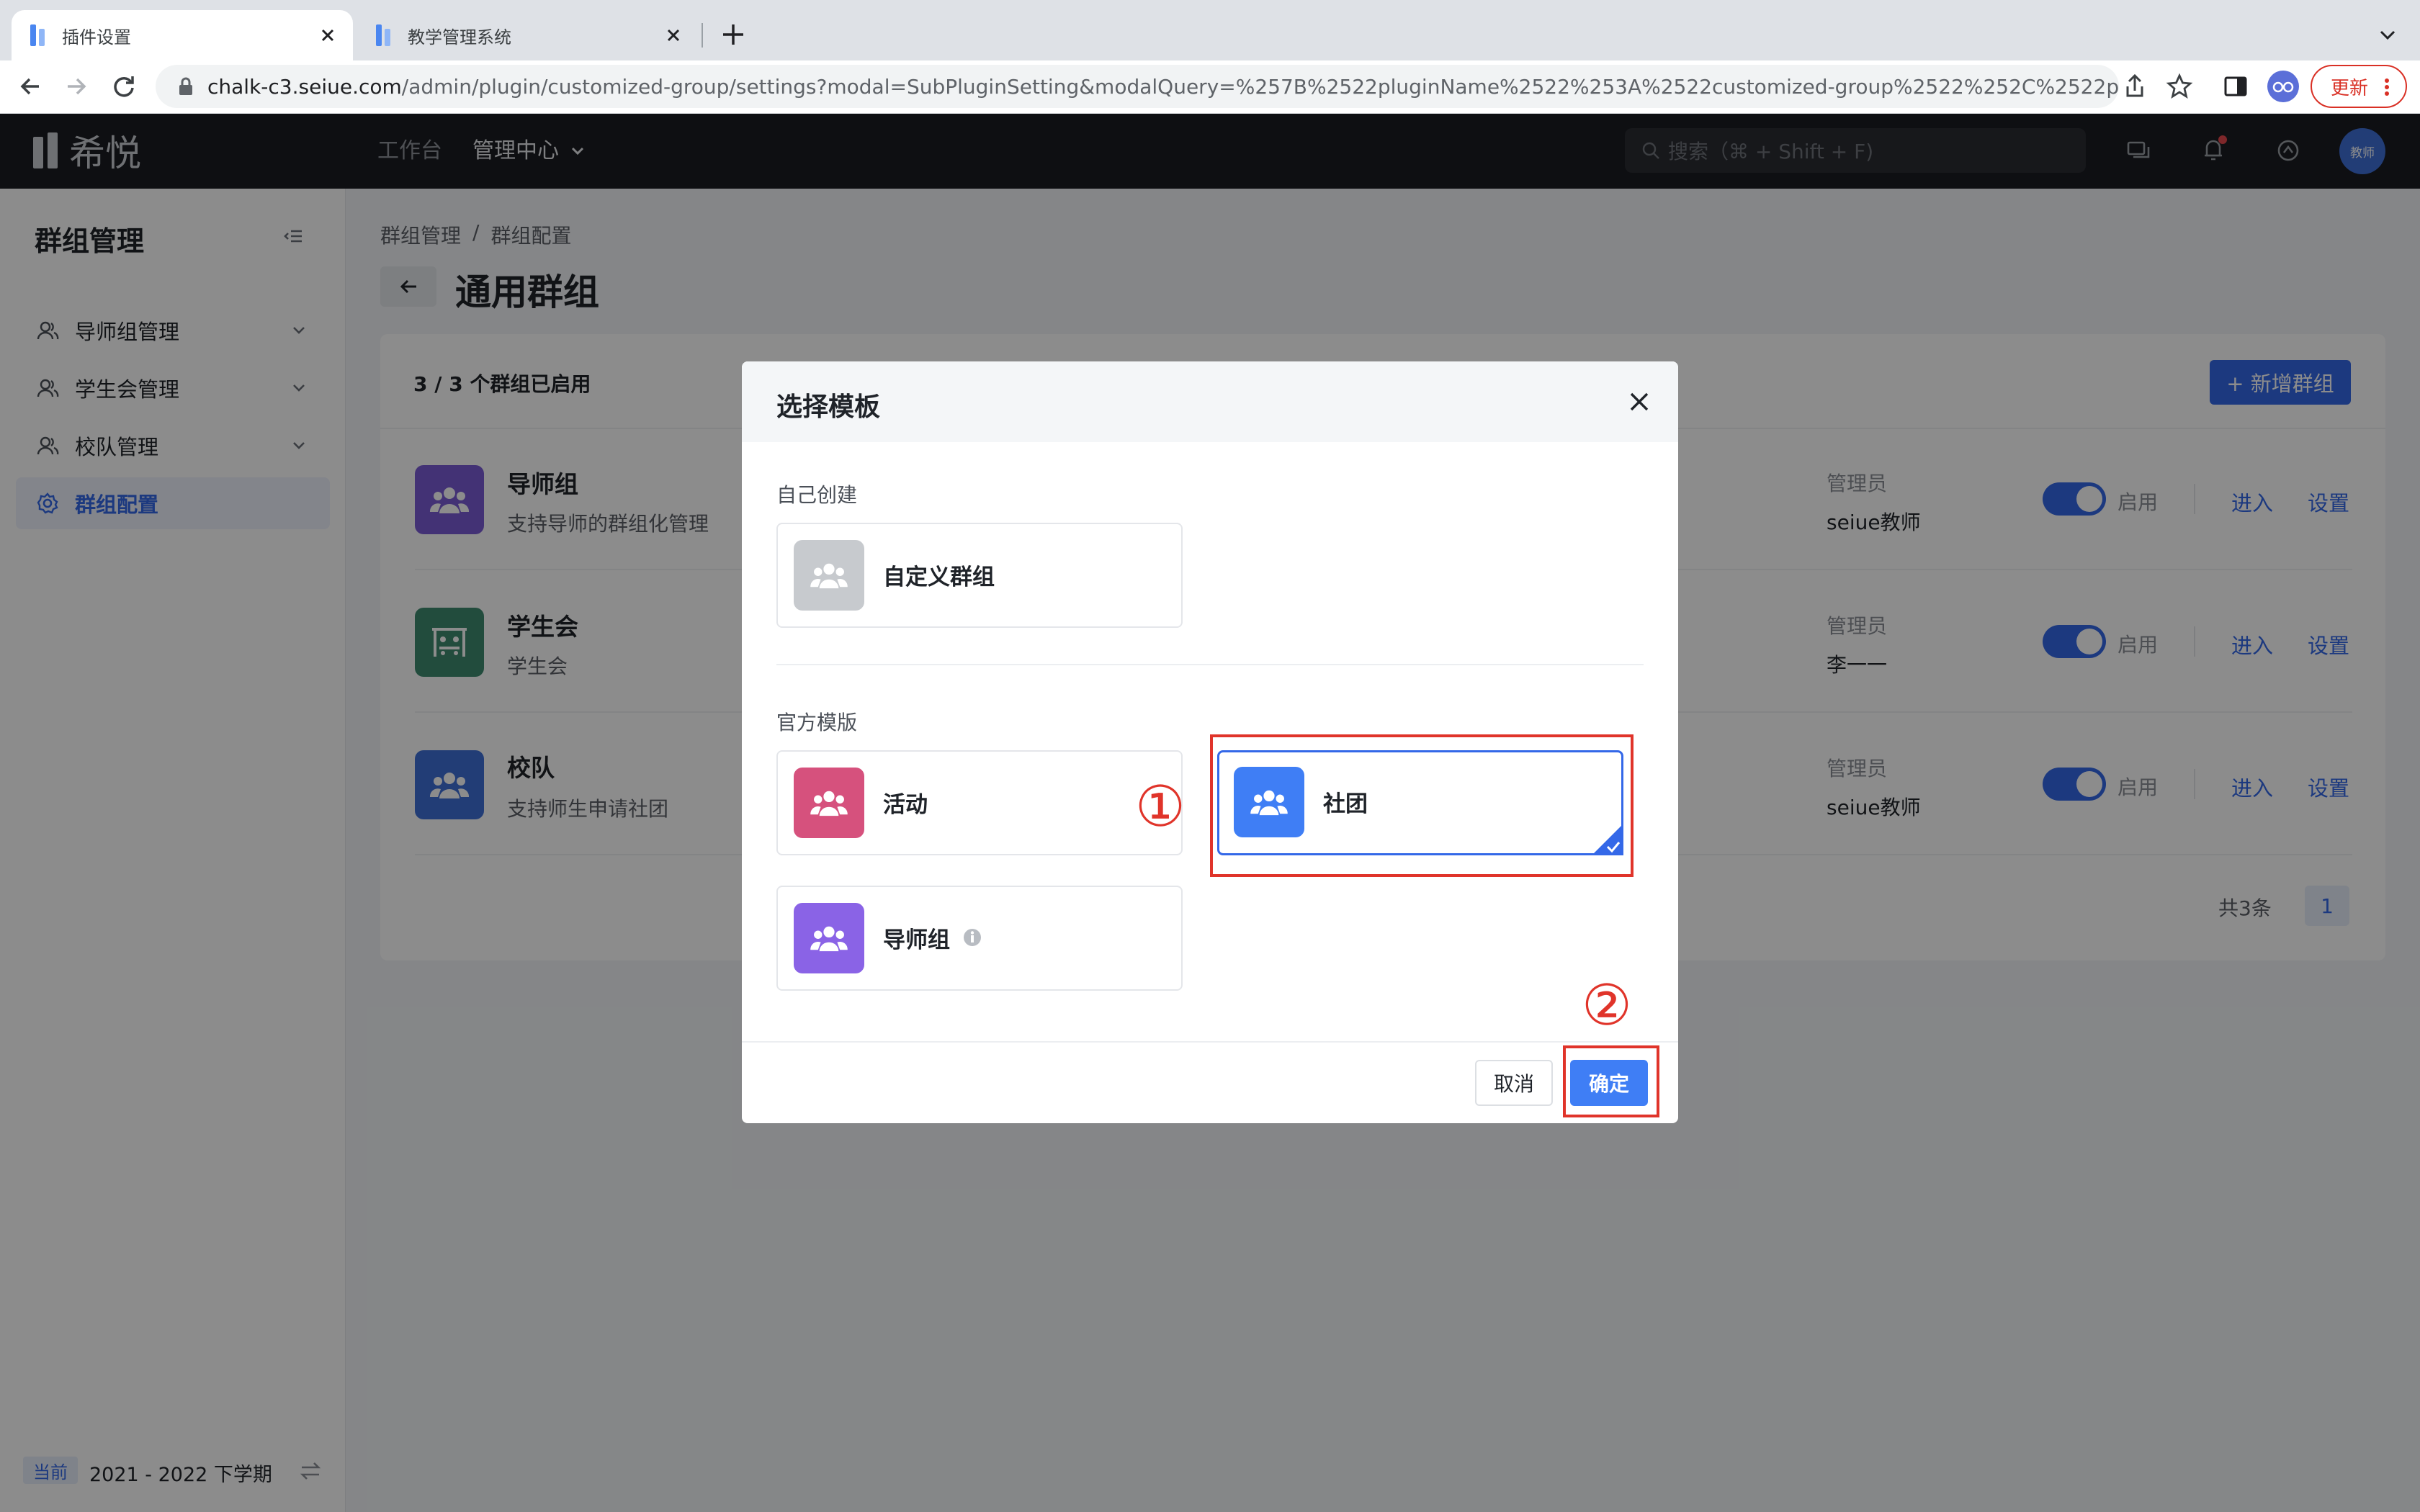 Image resolution: width=2420 pixels, height=1512 pixels. Describe the element at coordinates (1422, 805) in the screenshot. I see `annotation-box-club-template` at that location.